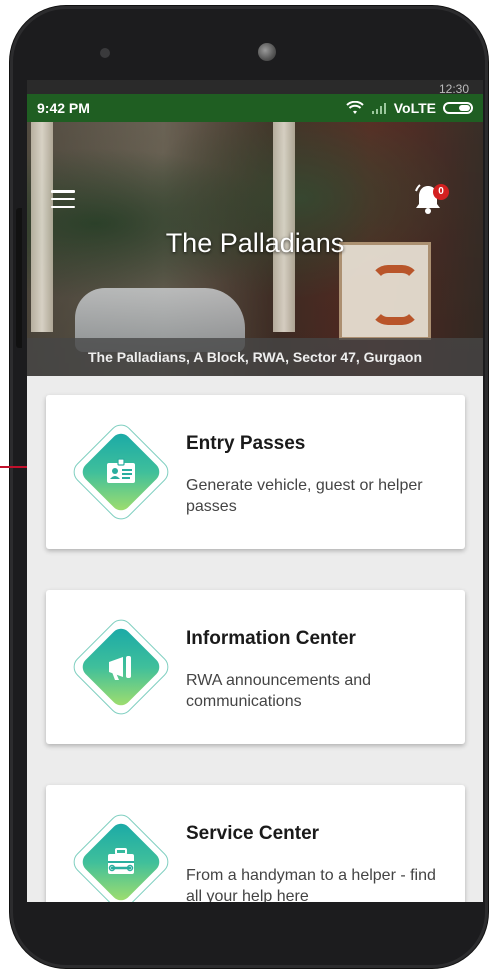  What do you see at coordinates (63, 108) in the screenshot?
I see `status-time: 9:42 PM` at bounding box center [63, 108].